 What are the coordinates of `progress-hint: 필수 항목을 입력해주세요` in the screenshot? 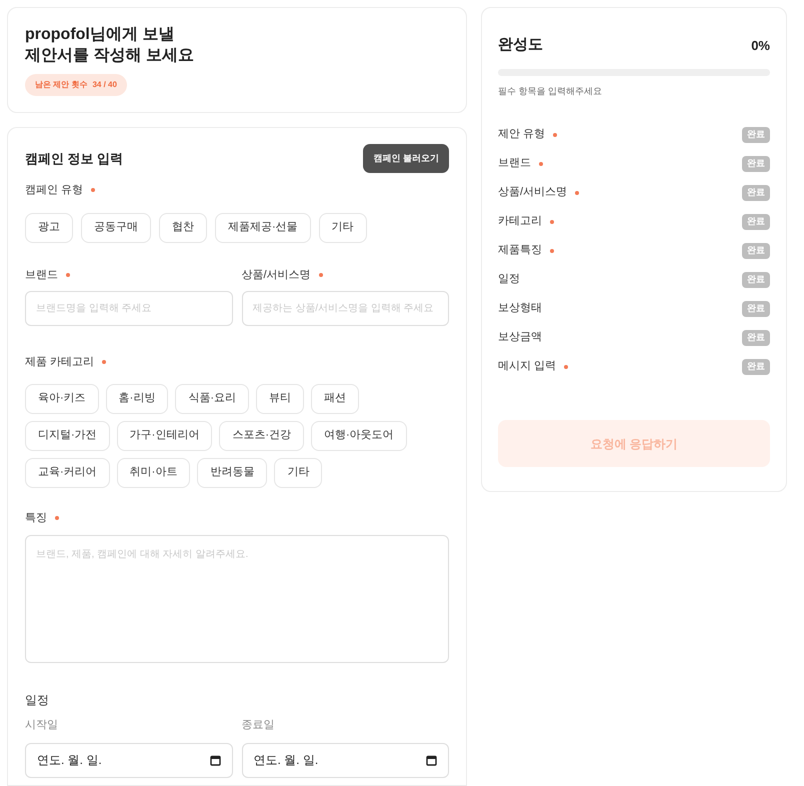 It's located at (550, 91).